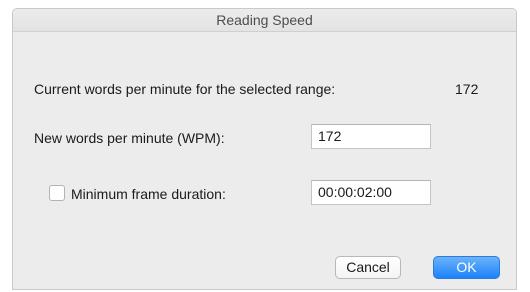 The image size is (530, 292). I want to click on ok-button: OK, so click(466, 267).